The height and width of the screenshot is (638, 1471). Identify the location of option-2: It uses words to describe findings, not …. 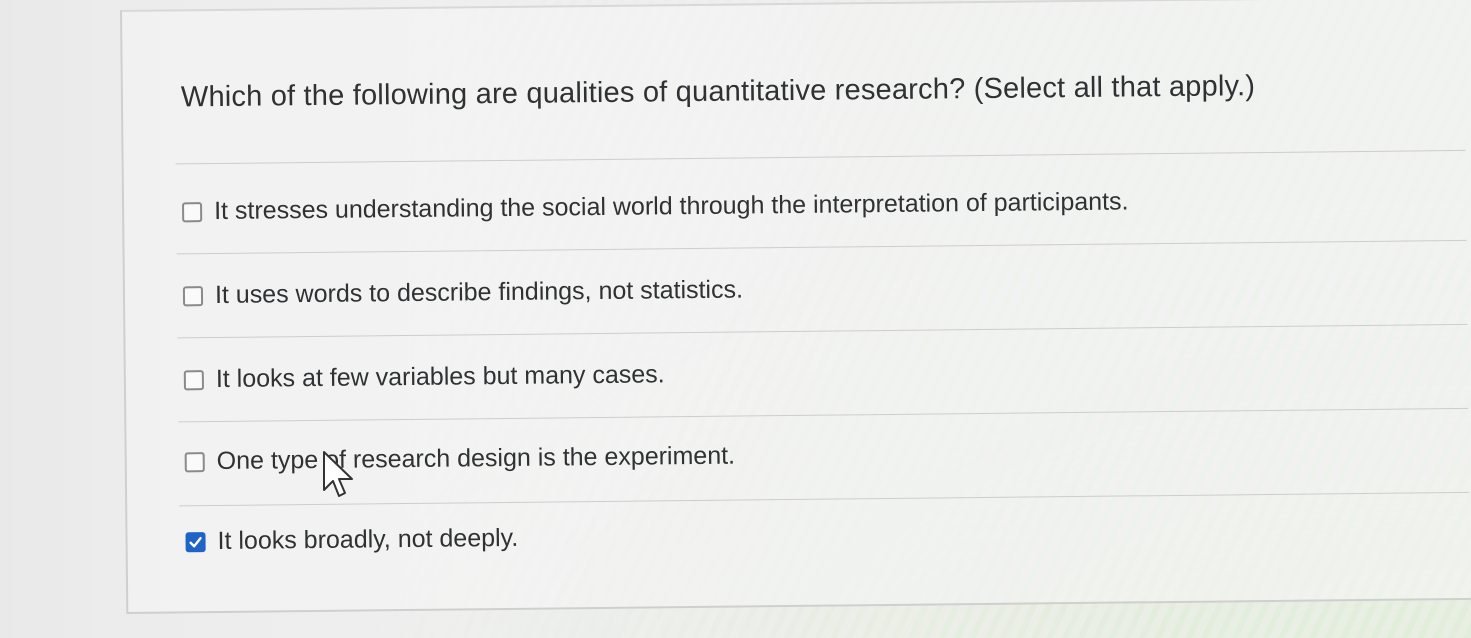
(463, 292).